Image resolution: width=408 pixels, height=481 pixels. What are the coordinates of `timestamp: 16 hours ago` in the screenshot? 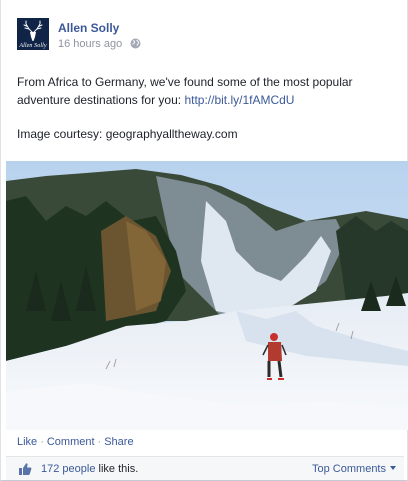 It's located at (90, 44).